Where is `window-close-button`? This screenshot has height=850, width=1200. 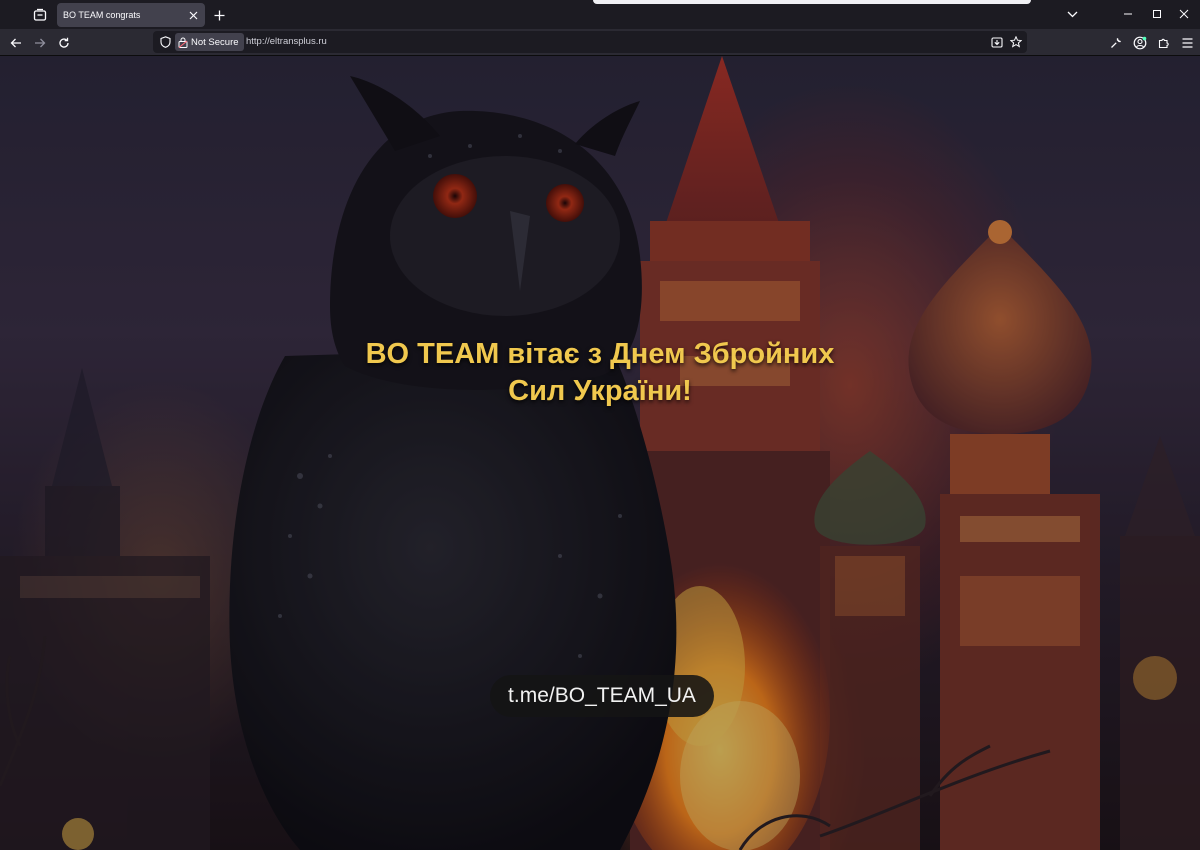
window-close-button is located at coordinates (1184, 14).